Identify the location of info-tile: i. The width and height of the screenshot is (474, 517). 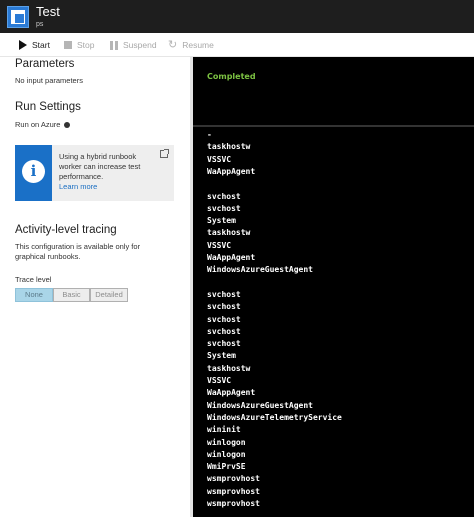
(33, 173).